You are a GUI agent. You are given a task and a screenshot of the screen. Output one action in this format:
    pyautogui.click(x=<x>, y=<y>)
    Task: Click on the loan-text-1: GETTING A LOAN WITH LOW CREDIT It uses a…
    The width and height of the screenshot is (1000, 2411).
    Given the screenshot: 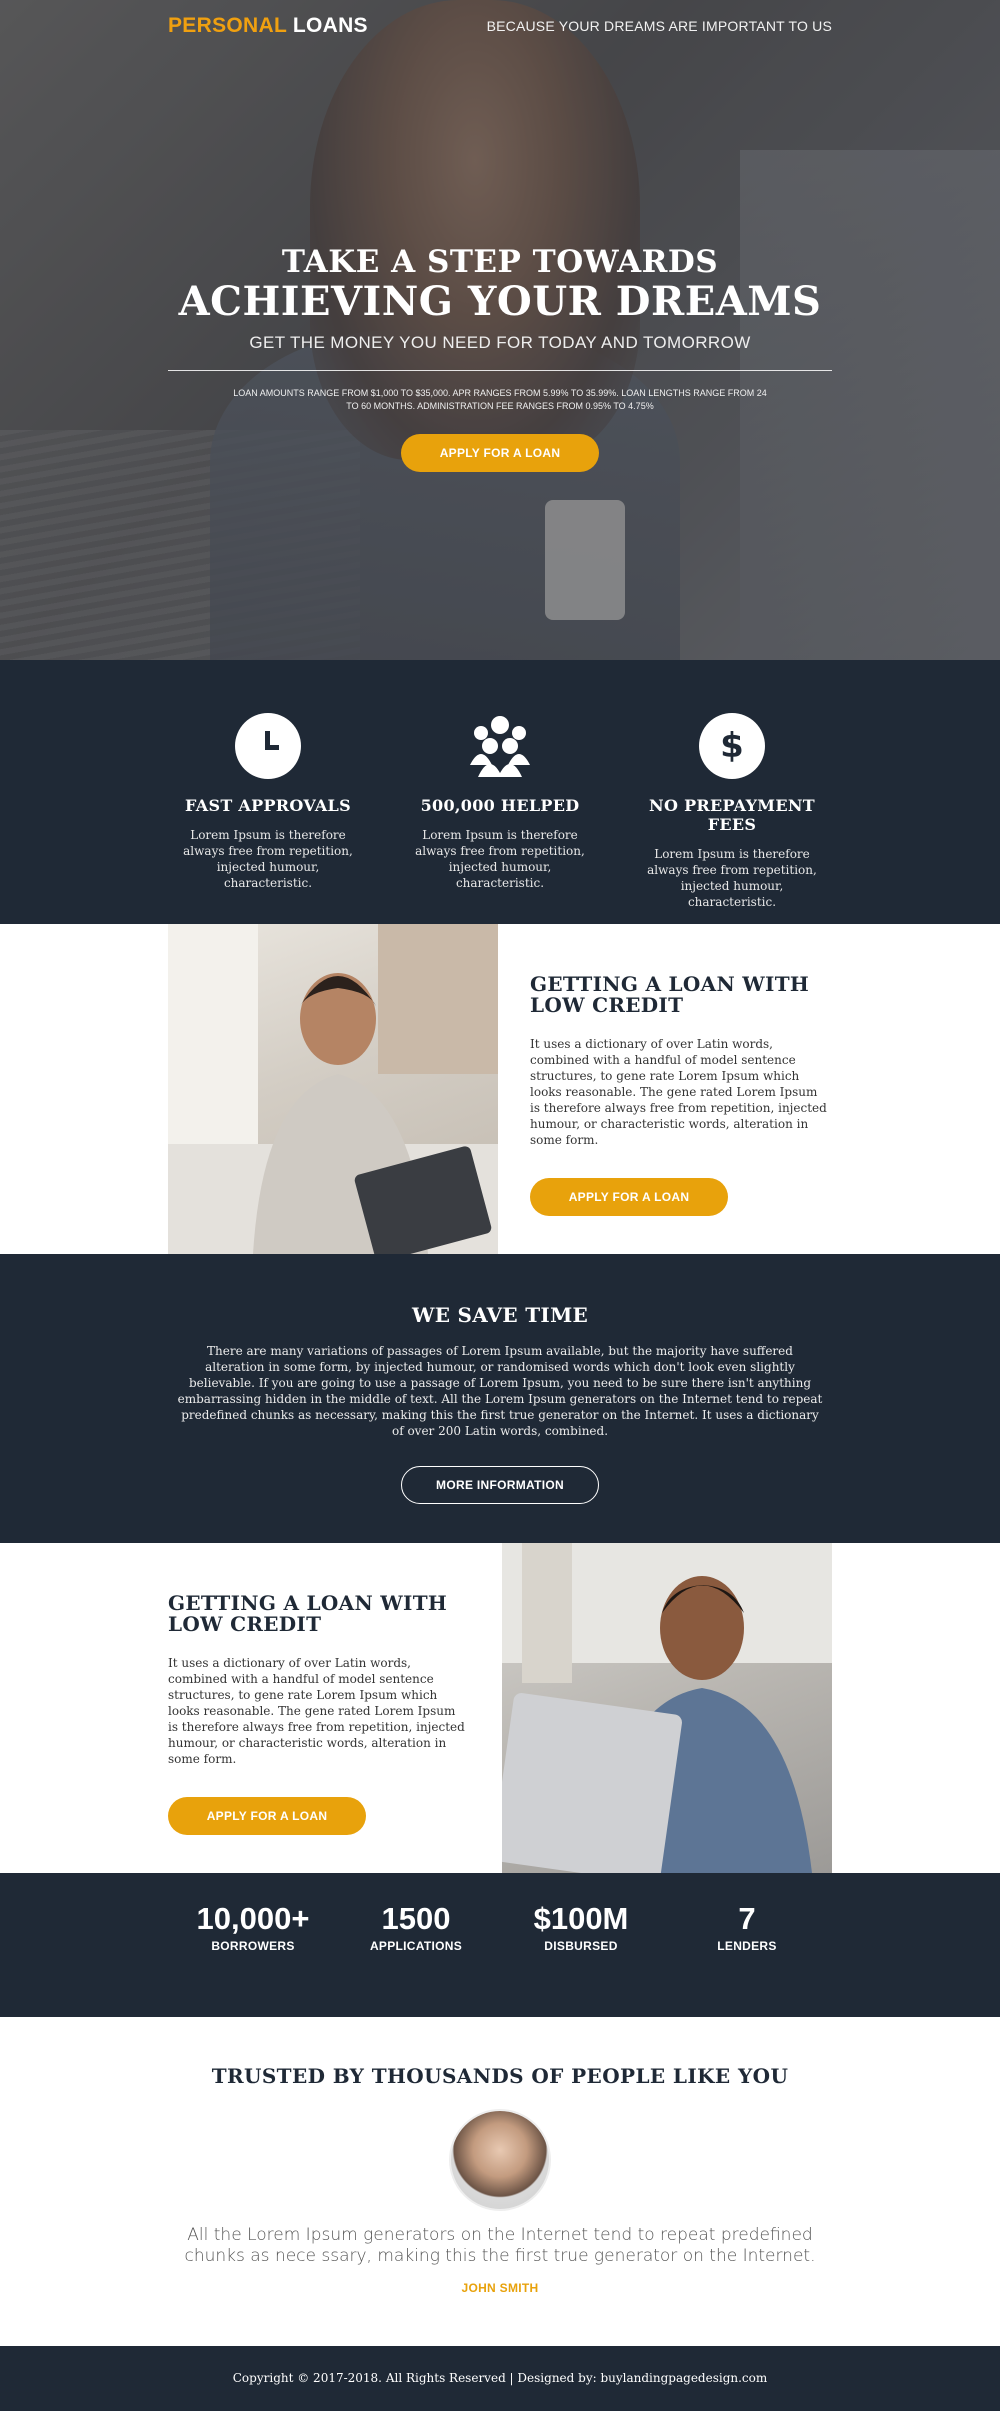 What is the action you would take?
    pyautogui.click(x=680, y=1095)
    